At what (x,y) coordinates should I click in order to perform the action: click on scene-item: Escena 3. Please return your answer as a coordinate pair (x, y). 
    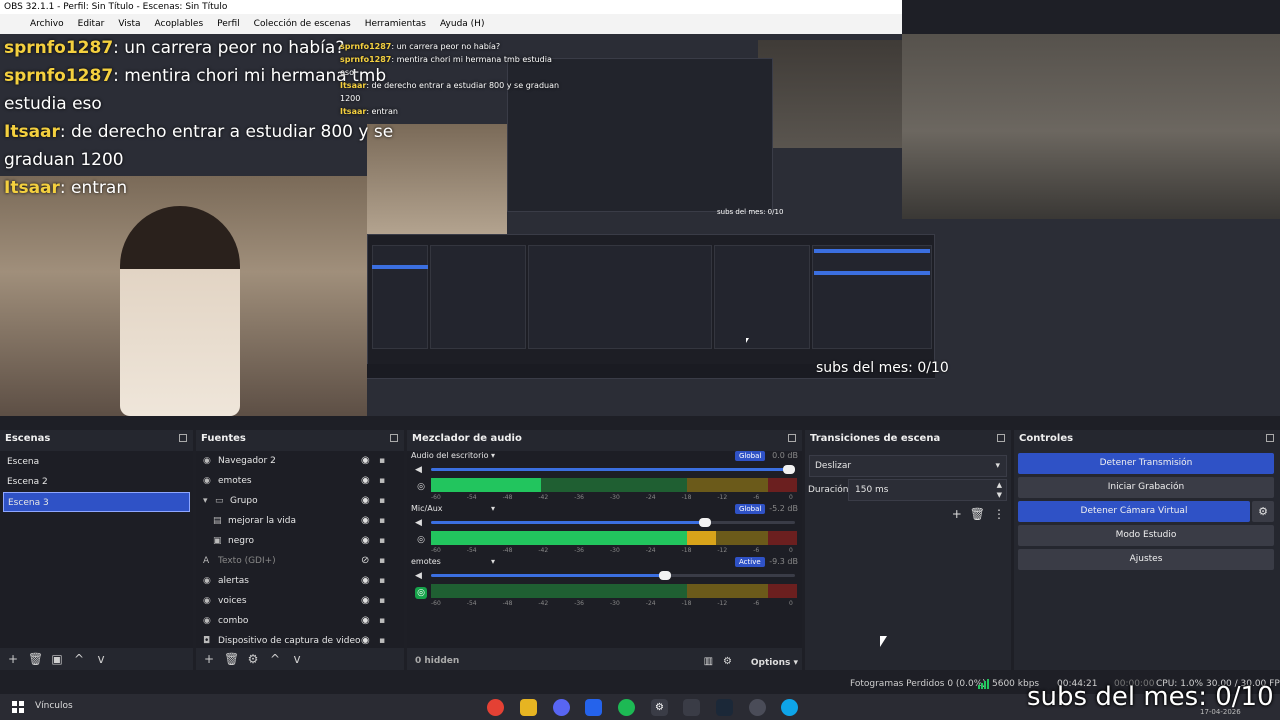
    Looking at the image, I should click on (96, 502).